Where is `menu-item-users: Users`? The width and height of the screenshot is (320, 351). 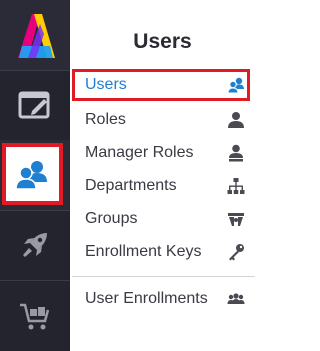 menu-item-users: Users is located at coordinates (161, 85).